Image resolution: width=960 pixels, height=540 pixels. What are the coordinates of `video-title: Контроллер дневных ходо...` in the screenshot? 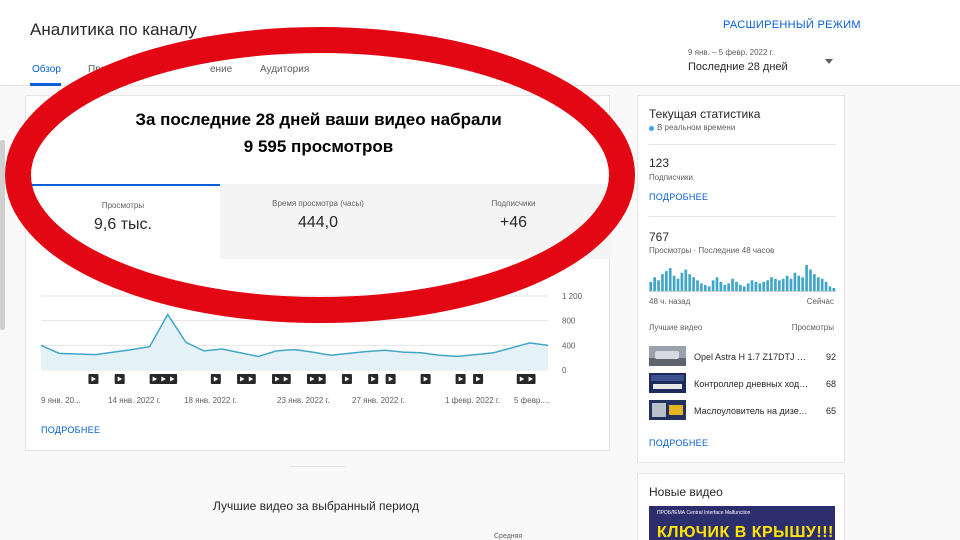 It's located at (751, 384).